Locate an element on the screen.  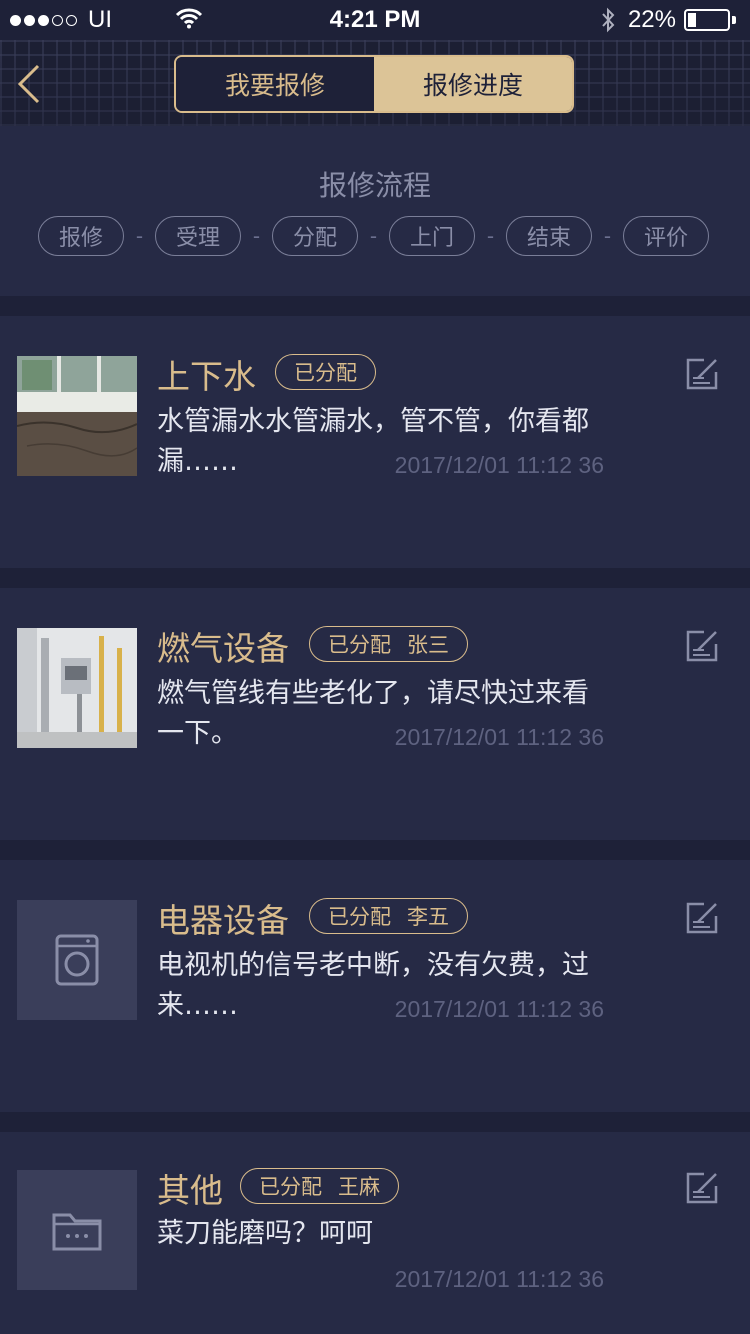
repair-category: 上下水 is located at coordinates (206, 376).